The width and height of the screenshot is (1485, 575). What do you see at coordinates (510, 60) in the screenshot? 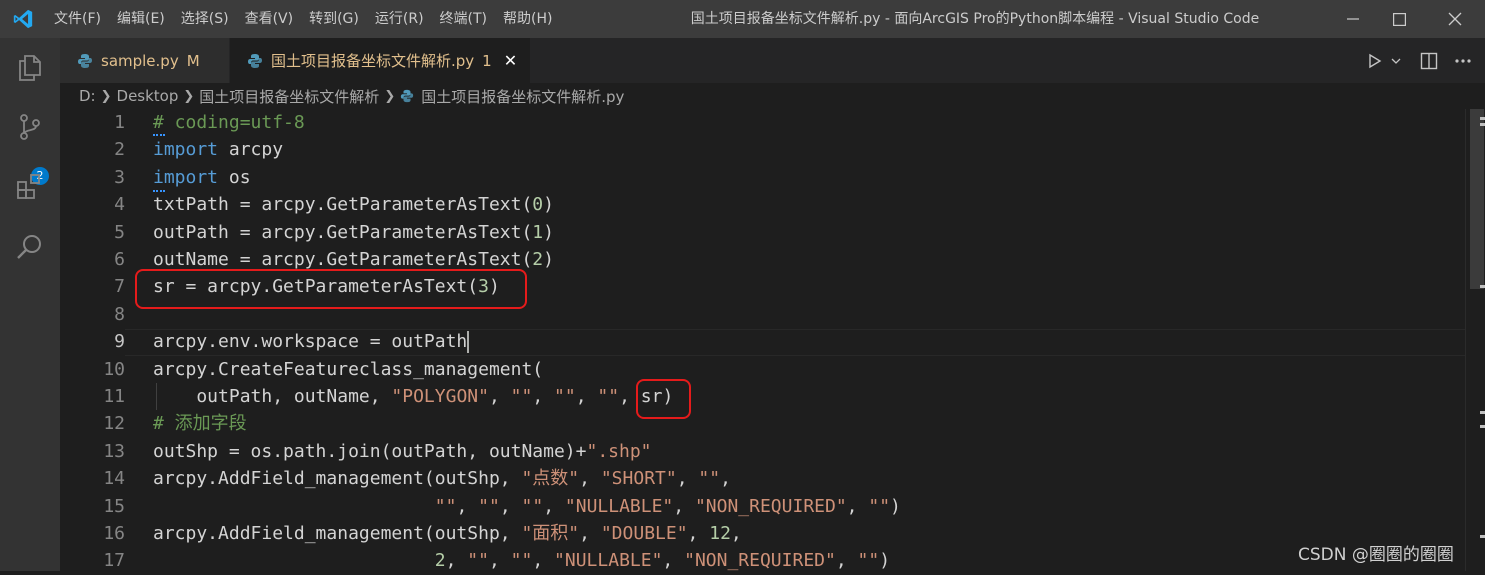
I see `tab-close-icon: ✕` at bounding box center [510, 60].